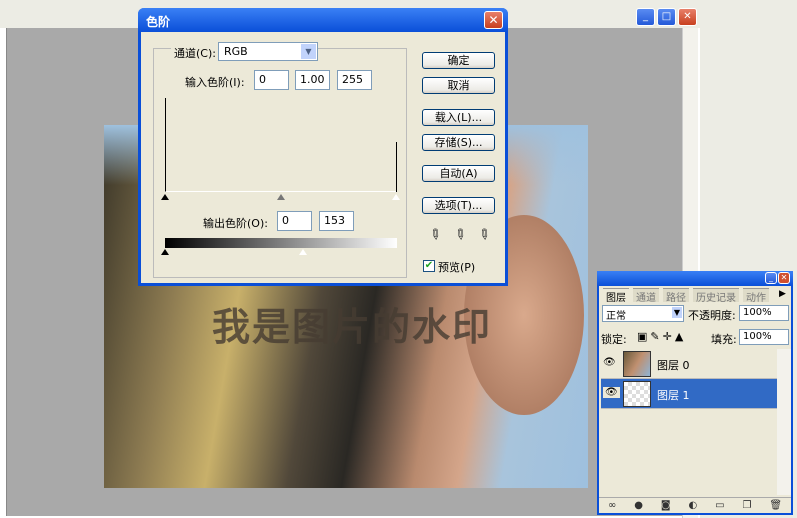 The height and width of the screenshot is (518, 797). Describe the element at coordinates (712, 315) in the screenshot. I see `opacity-label: 不透明度:` at that location.